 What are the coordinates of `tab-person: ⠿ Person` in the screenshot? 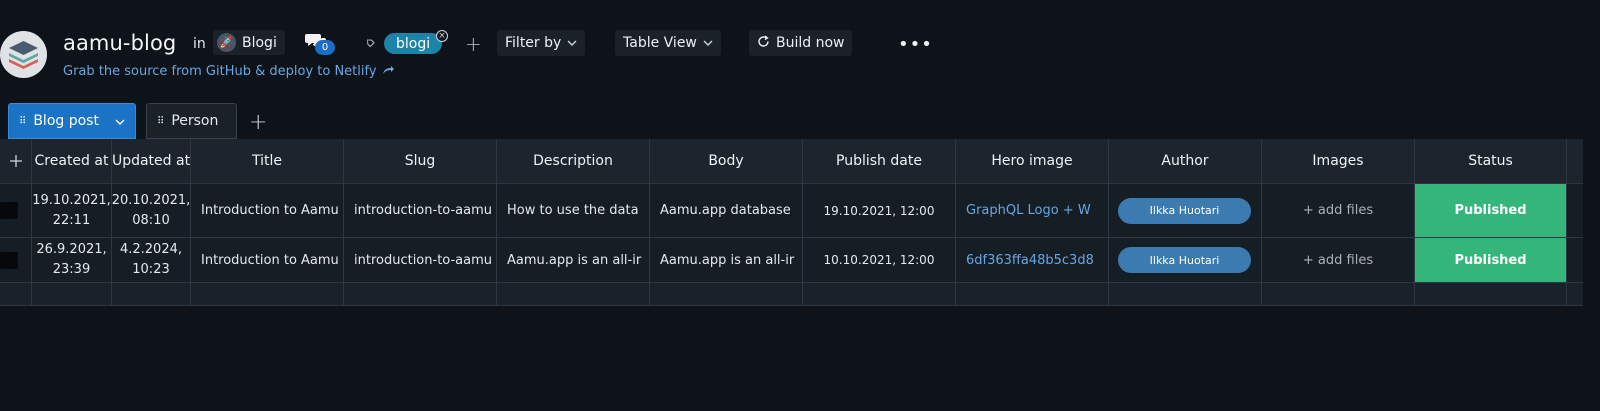 It's located at (191, 121).